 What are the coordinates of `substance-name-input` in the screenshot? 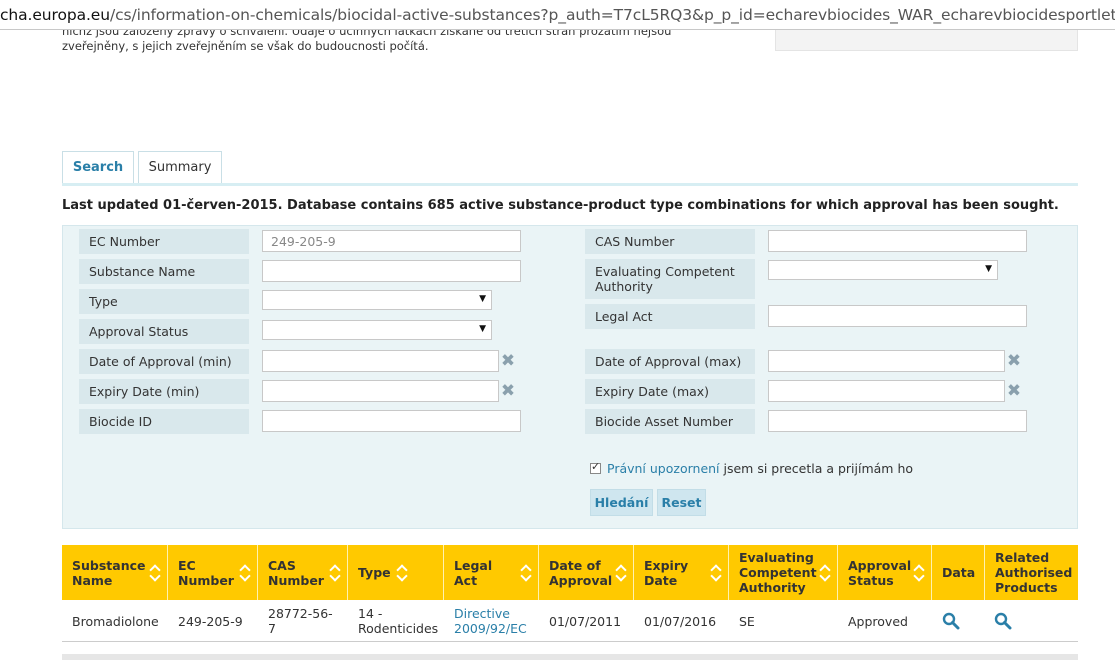 It's located at (391, 271).